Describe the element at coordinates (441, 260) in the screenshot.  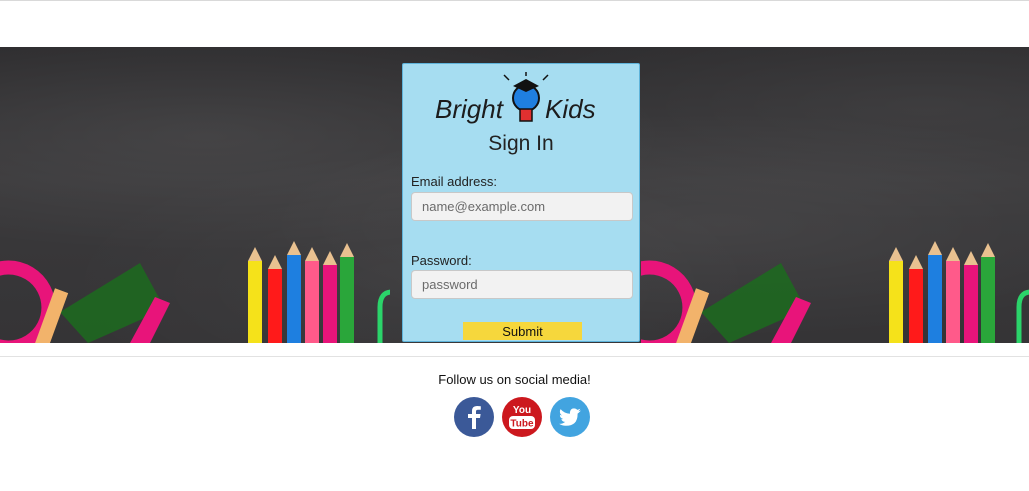
I see `password-label: Password:` at that location.